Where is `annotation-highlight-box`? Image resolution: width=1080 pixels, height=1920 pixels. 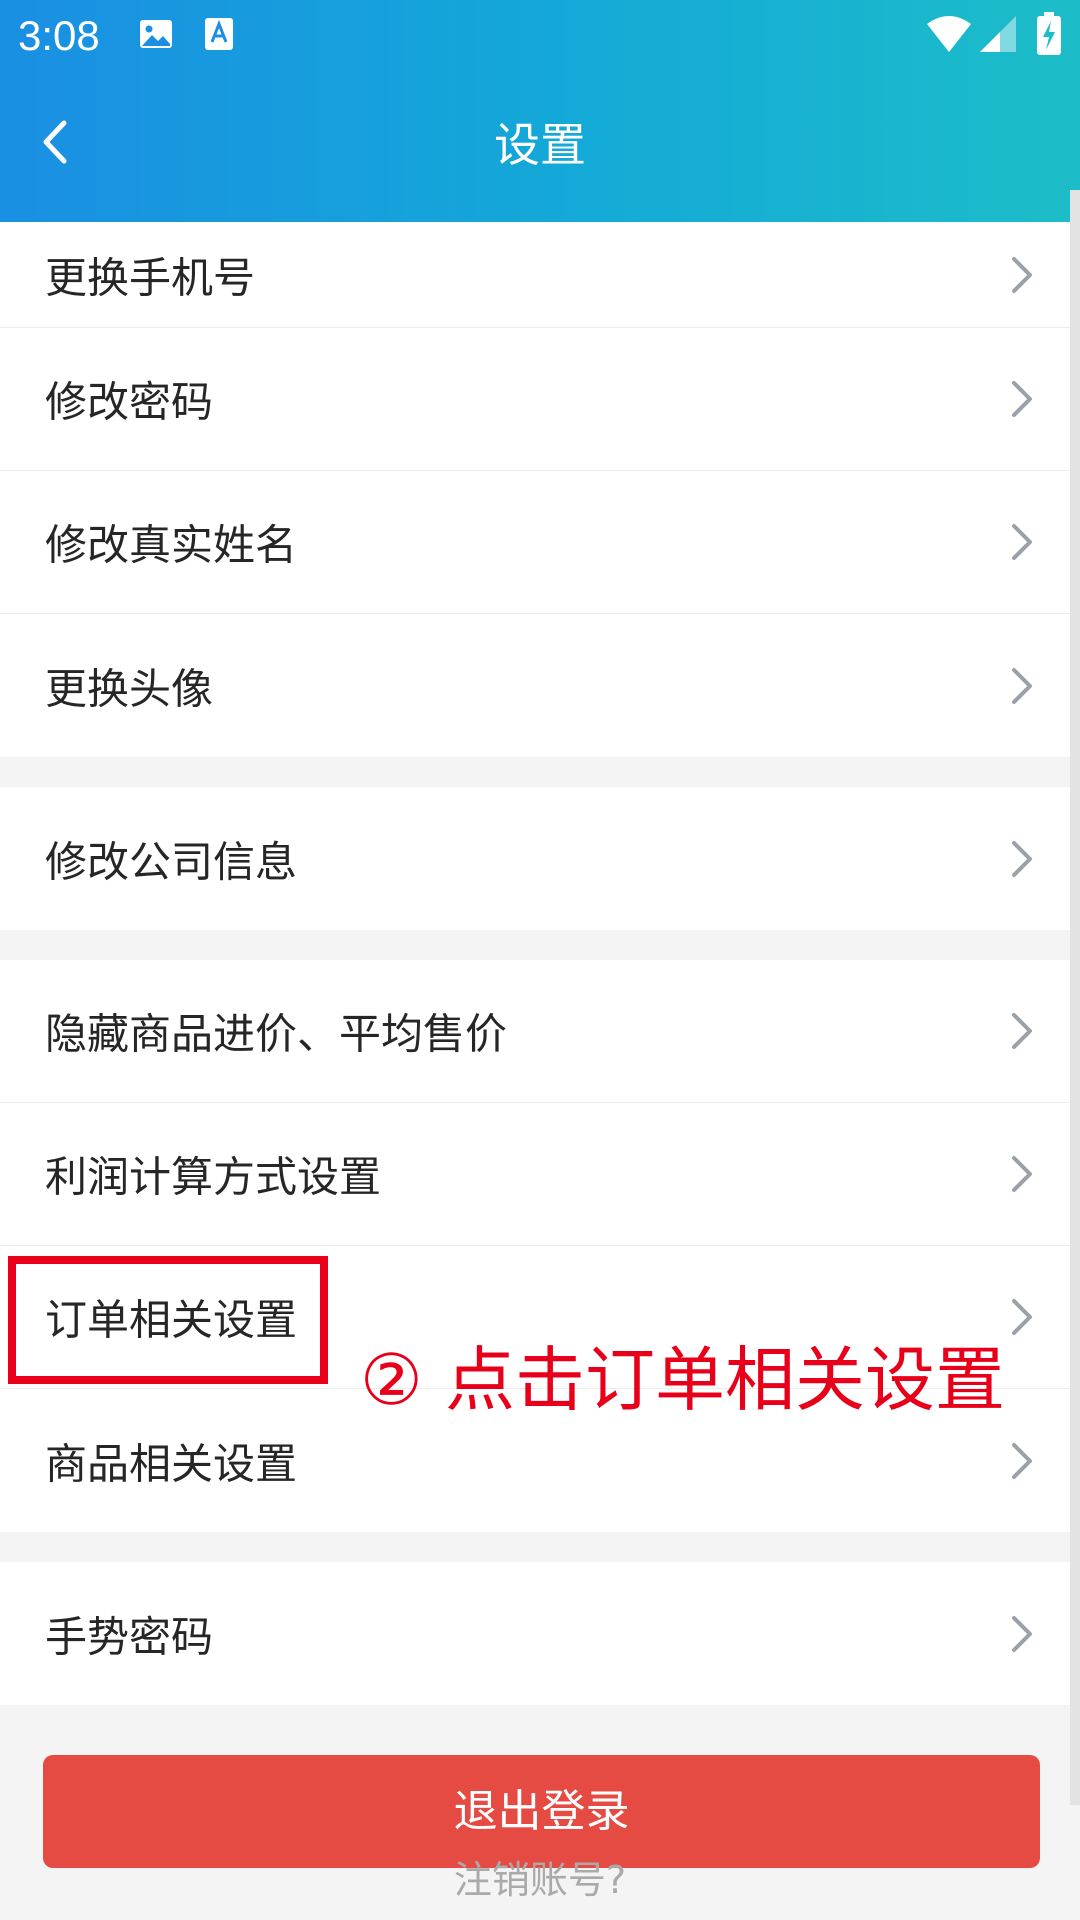 annotation-highlight-box is located at coordinates (168, 1320).